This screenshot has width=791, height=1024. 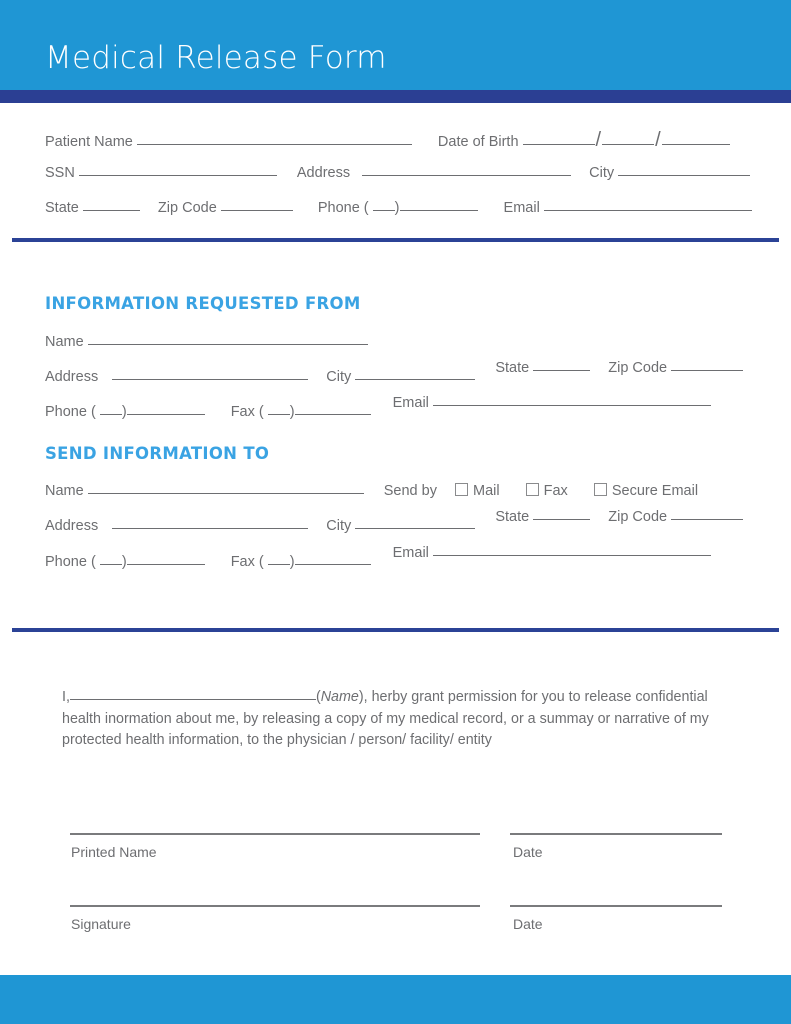 What do you see at coordinates (64, 491) in the screenshot?
I see `send-to-name-label: Name` at bounding box center [64, 491].